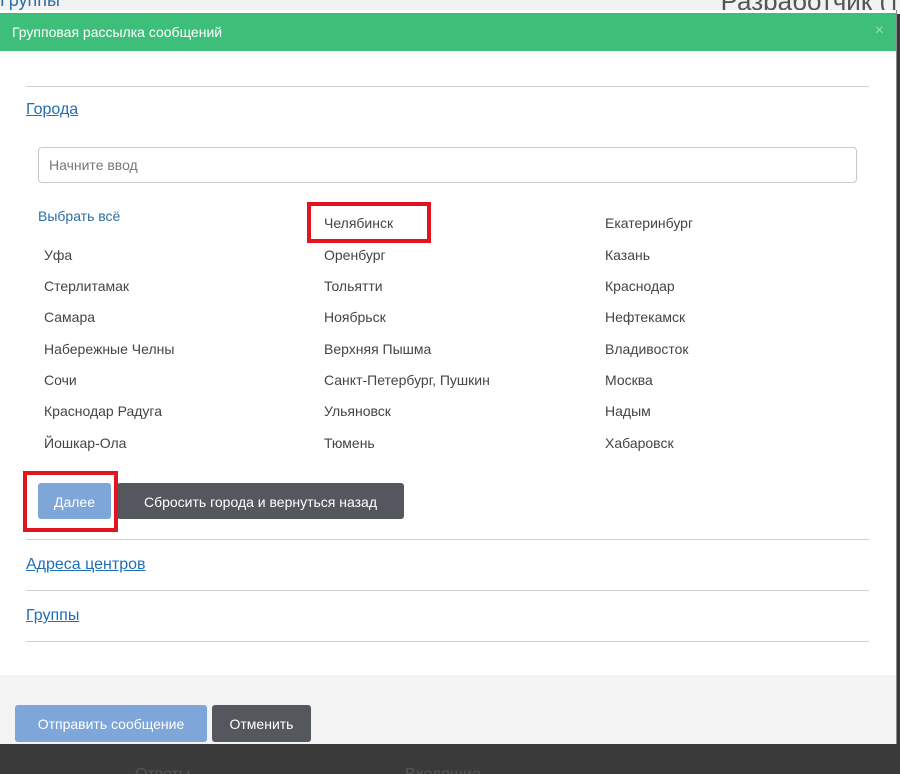 Image resolution: width=900 pixels, height=774 pixels. Describe the element at coordinates (649, 223) in the screenshot. I see `city-option: Екатеринбург` at that location.